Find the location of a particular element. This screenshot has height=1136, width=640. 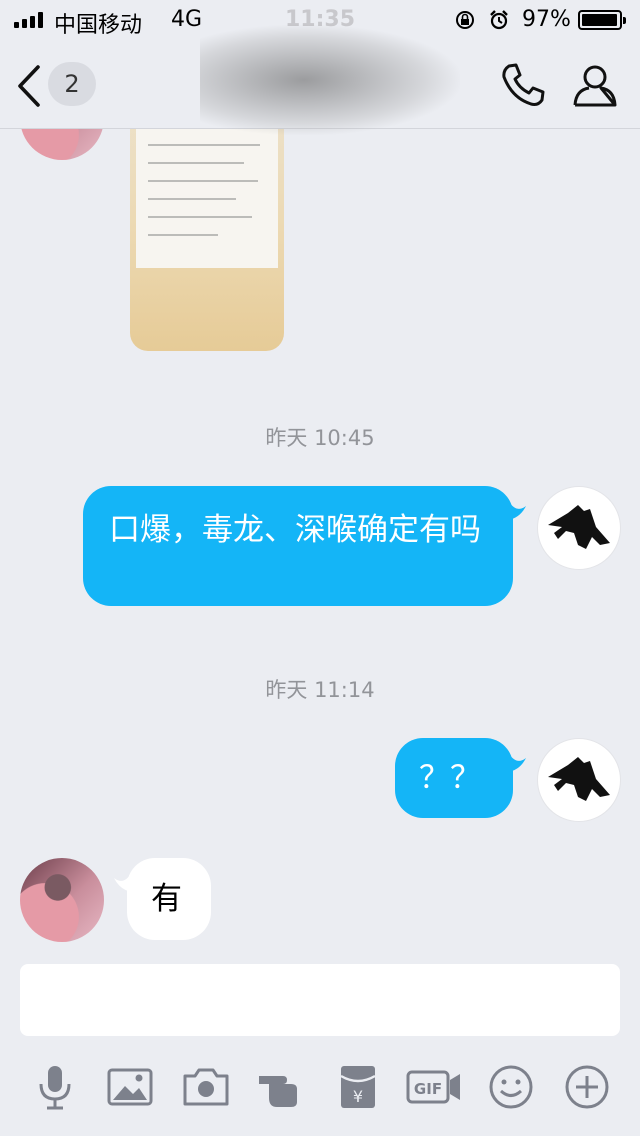

back-chevron-icon is located at coordinates (29, 86).